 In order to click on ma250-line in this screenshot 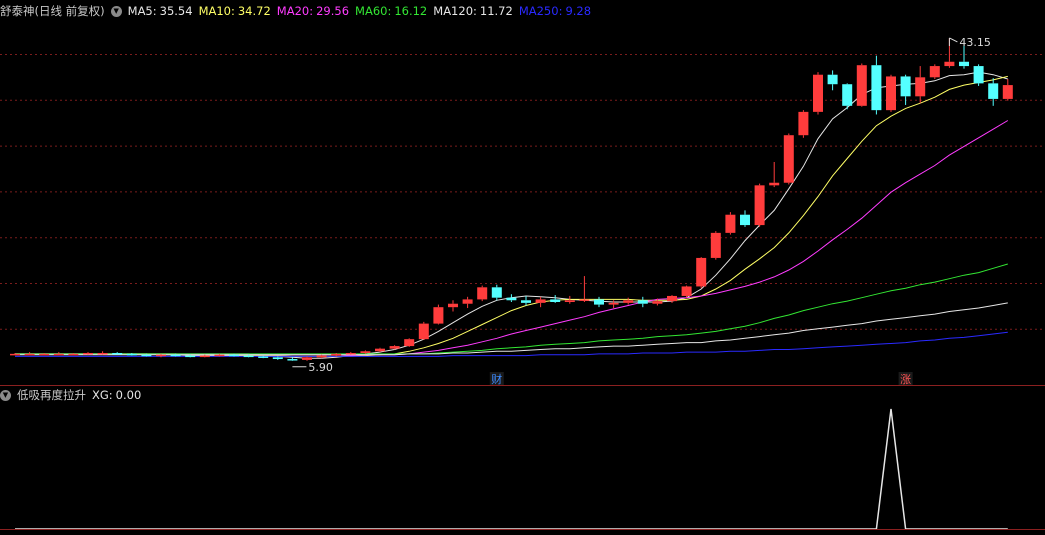, I will do `click(511, 344)`.